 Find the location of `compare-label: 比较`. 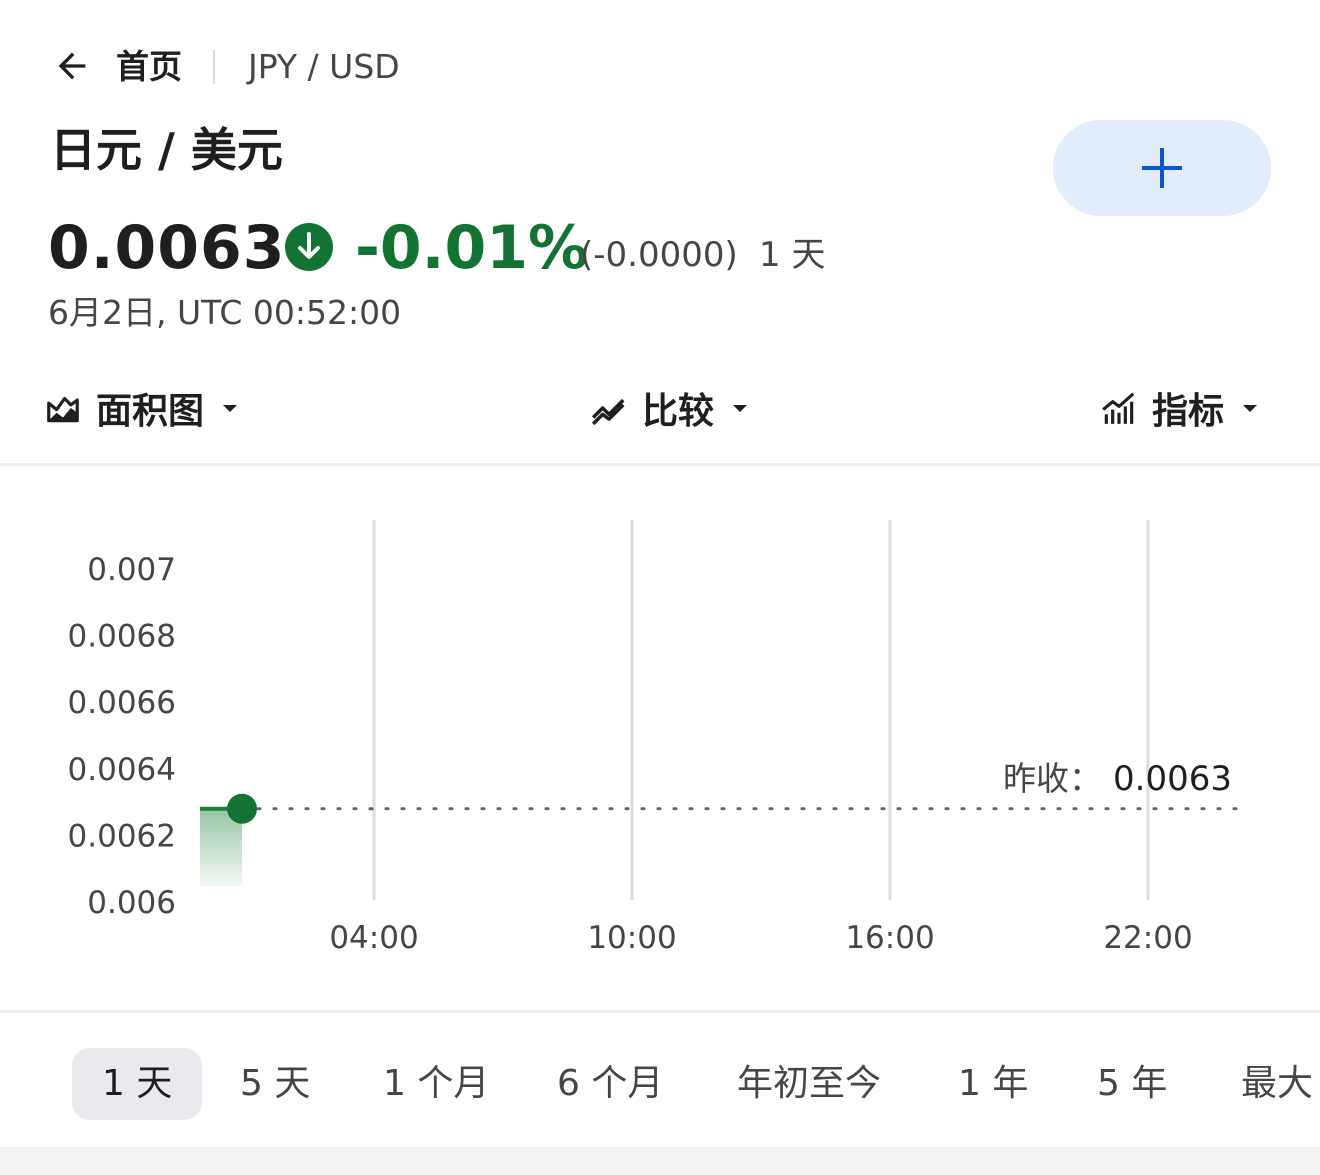

compare-label: 比较 is located at coordinates (678, 411).